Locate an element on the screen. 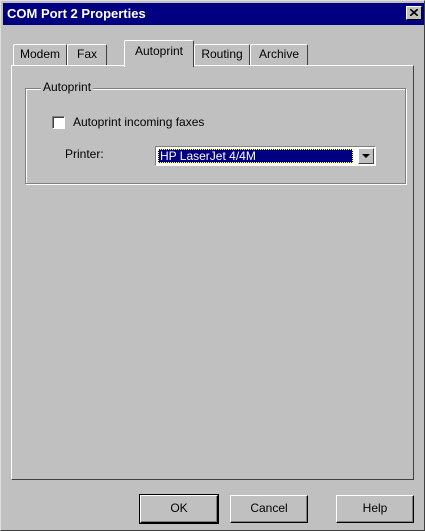 The height and width of the screenshot is (531, 425). tab-routing: Routing is located at coordinates (222, 54).